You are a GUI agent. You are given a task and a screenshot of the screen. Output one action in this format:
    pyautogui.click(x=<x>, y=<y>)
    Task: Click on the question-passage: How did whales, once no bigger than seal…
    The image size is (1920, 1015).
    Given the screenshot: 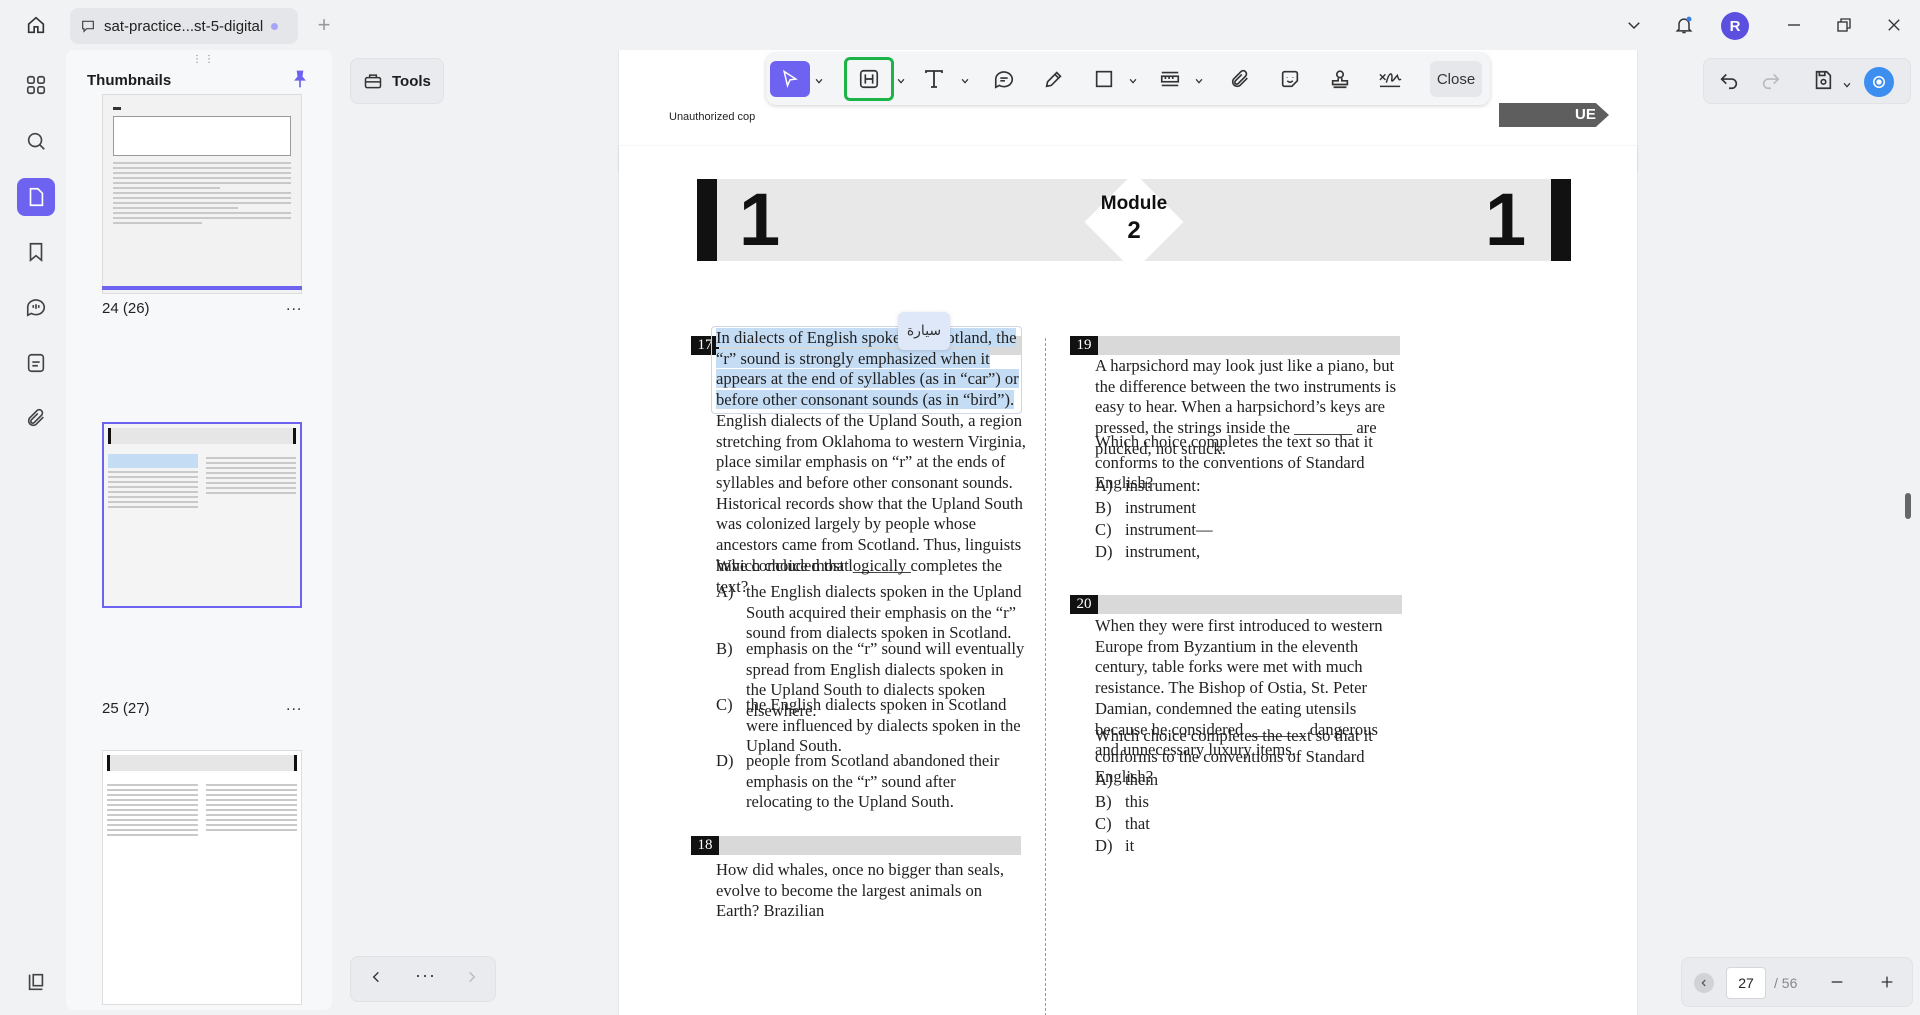 What is the action you would take?
    pyautogui.click(x=860, y=890)
    